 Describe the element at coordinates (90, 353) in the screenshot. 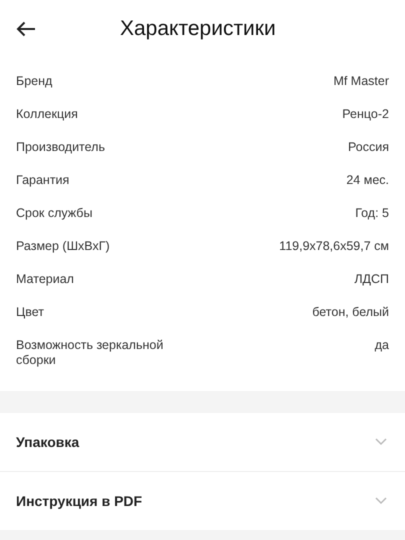

I see `spec-label: Возможность зеркальной сборки` at that location.